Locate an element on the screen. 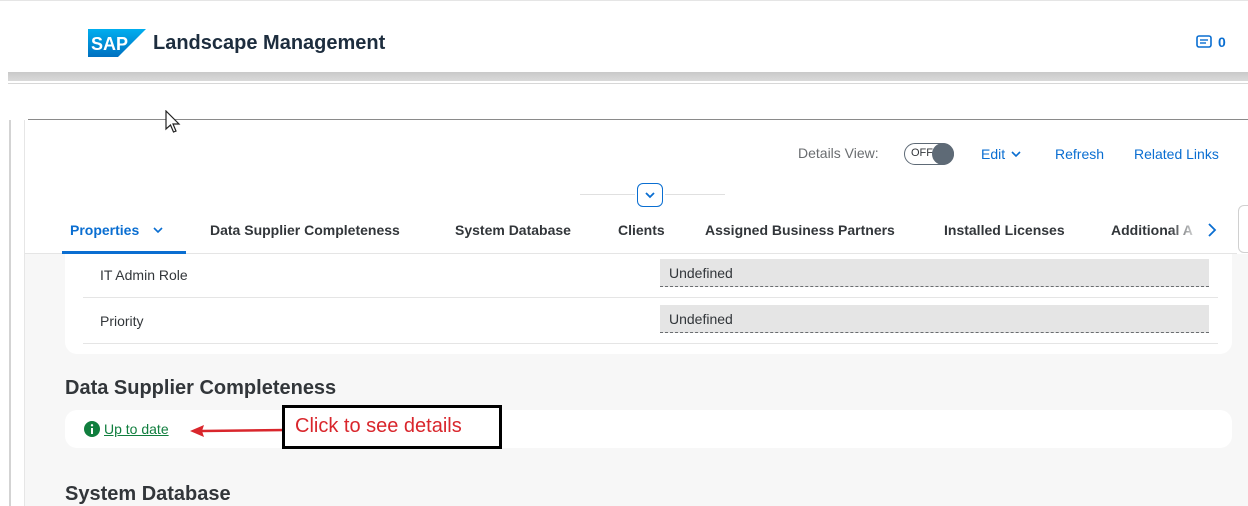 This screenshot has width=1248, height=506. tab-assigned-business-partners: Assigned Business Partners is located at coordinates (800, 230).